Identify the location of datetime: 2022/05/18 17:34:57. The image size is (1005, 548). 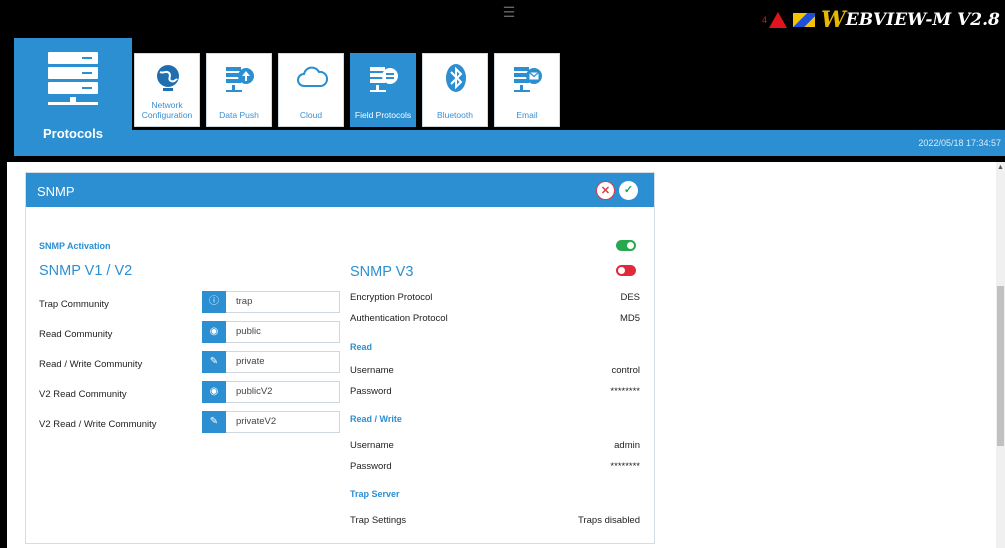
(959, 143).